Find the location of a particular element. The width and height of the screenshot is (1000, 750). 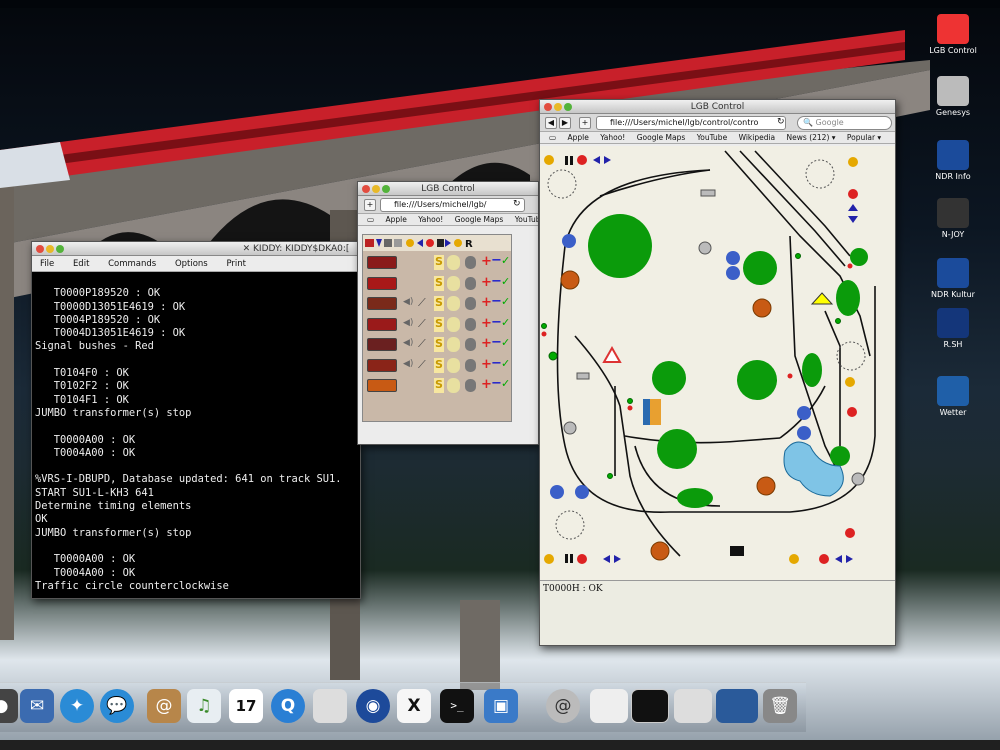

desktop-icon: R.SH is located at coordinates (953, 328).